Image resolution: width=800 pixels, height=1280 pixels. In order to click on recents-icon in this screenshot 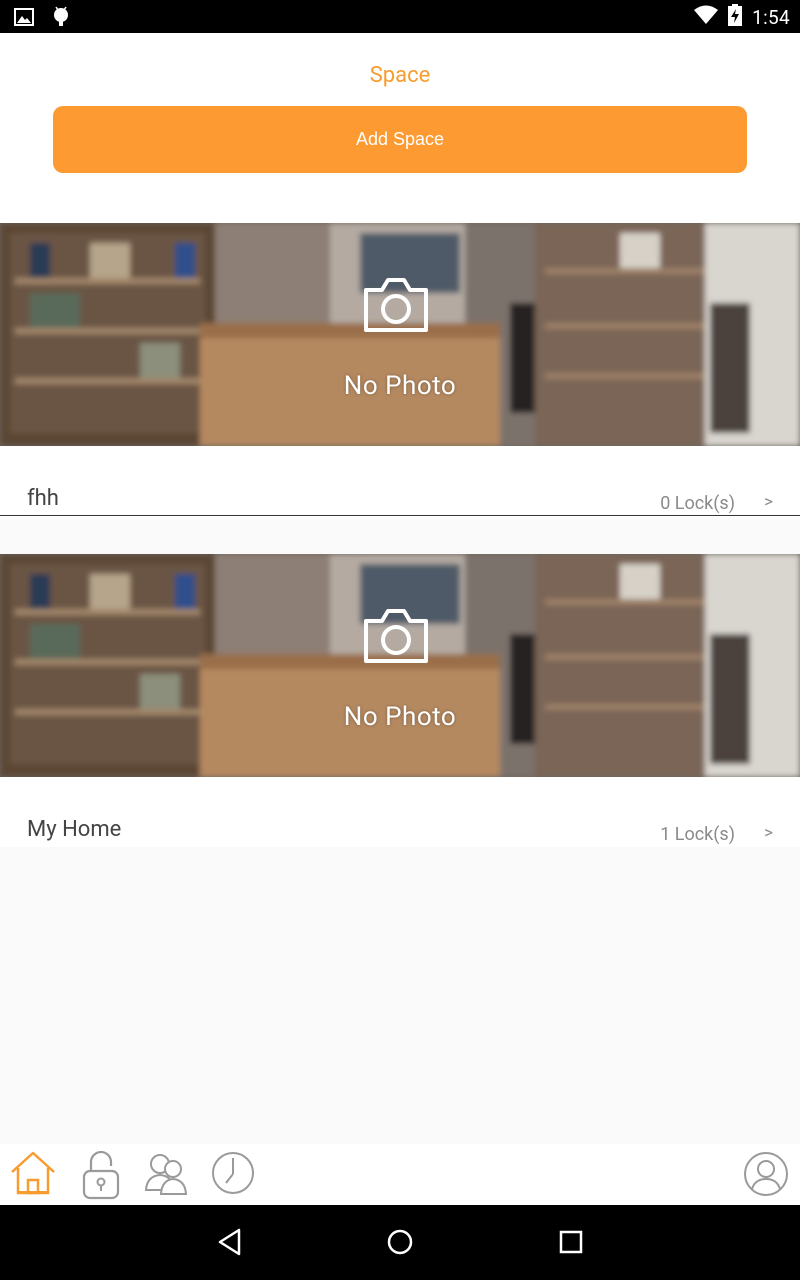, I will do `click(571, 1242)`.